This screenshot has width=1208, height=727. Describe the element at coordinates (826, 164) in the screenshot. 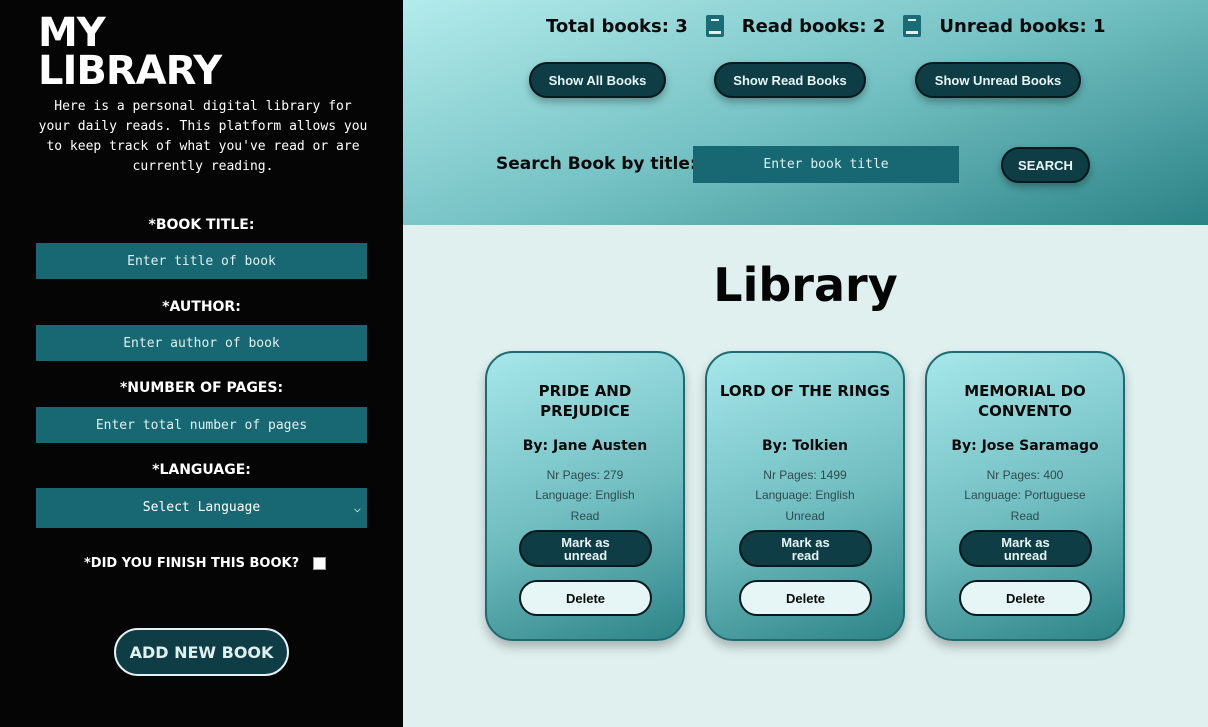

I see `search-input` at that location.